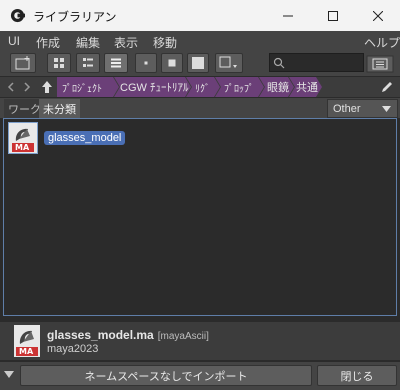  Describe the element at coordinates (88, 42) in the screenshot. I see `menu-edit: 編集` at that location.